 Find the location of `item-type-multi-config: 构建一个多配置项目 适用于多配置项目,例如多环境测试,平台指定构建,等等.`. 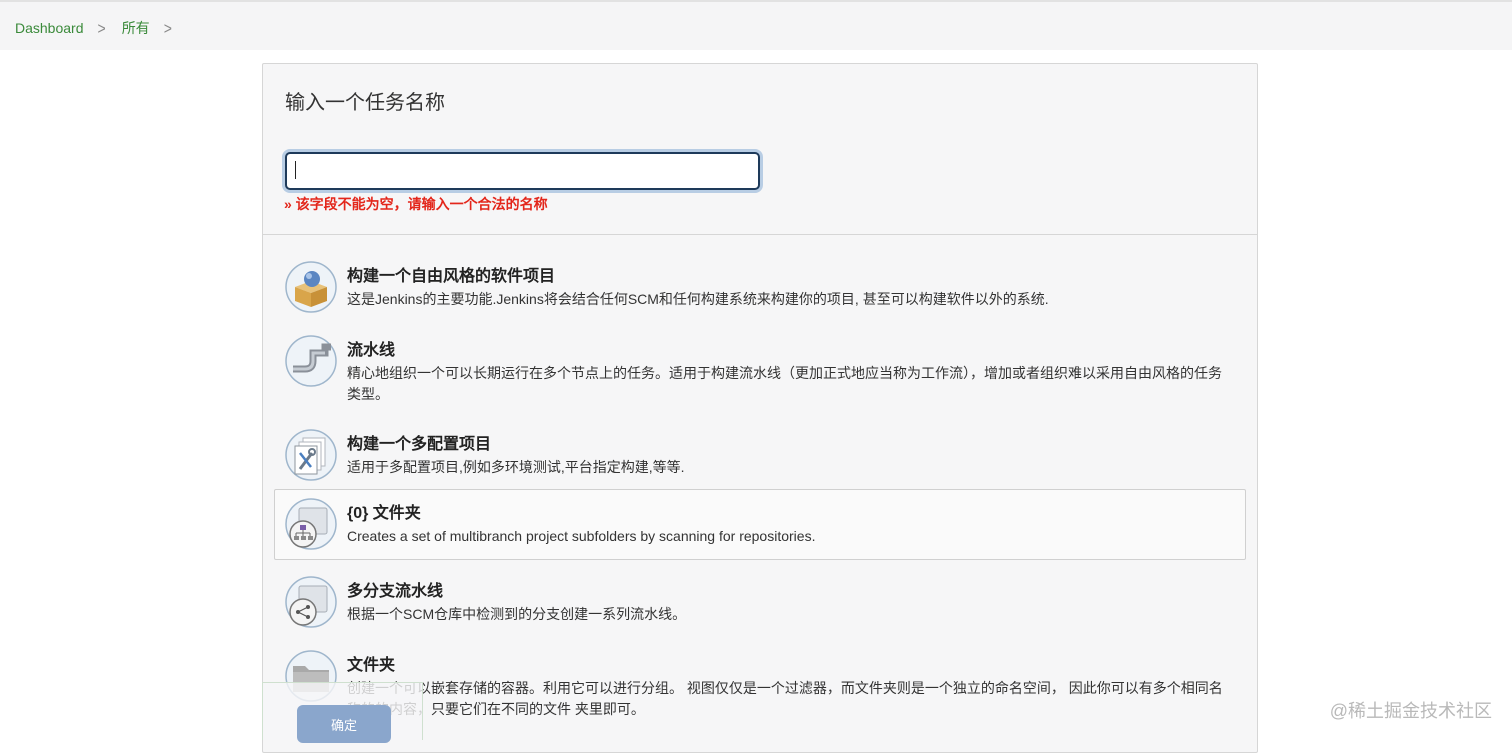

item-type-multi-config: 构建一个多配置项目 适用于多配置项目,例如多环境测试,平台指定构建,等等. is located at coordinates (760, 455).